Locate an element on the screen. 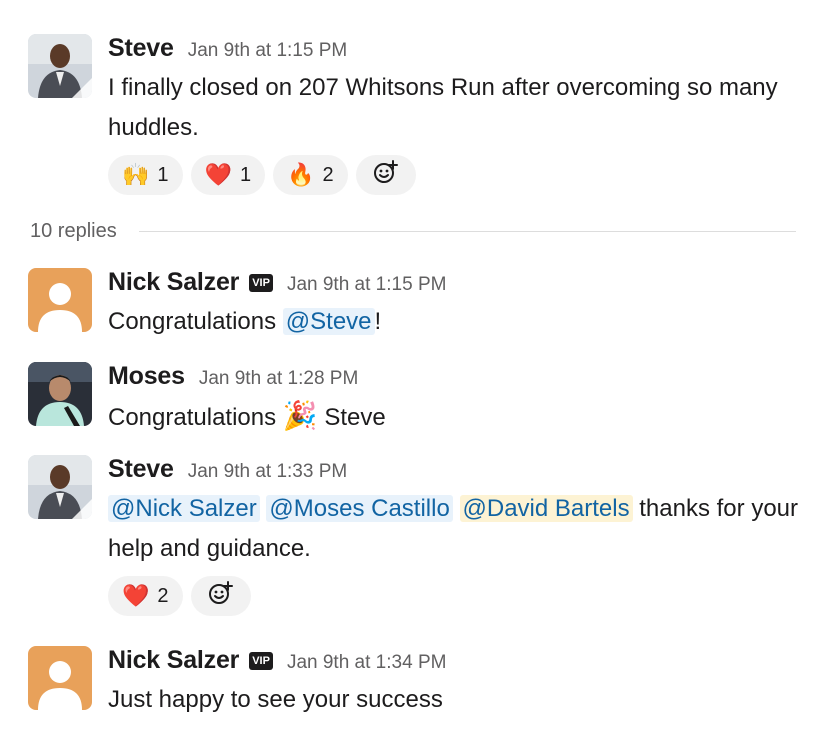  reactions-bar: 🙌 1 ❤️ 1 🔥 2 is located at coordinates (262, 175).